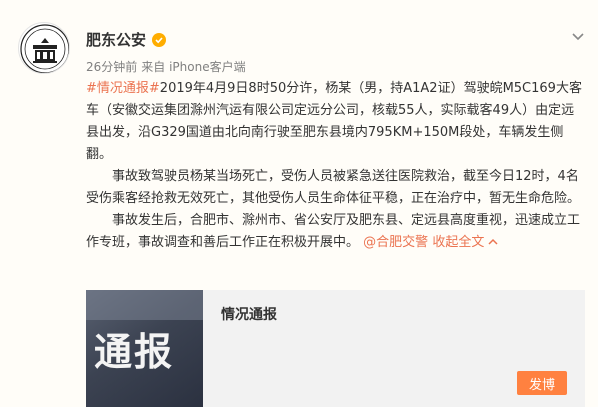 This screenshot has width=598, height=407. Describe the element at coordinates (458, 242) in the screenshot. I see `collapse-text-link: 收起全文` at that location.